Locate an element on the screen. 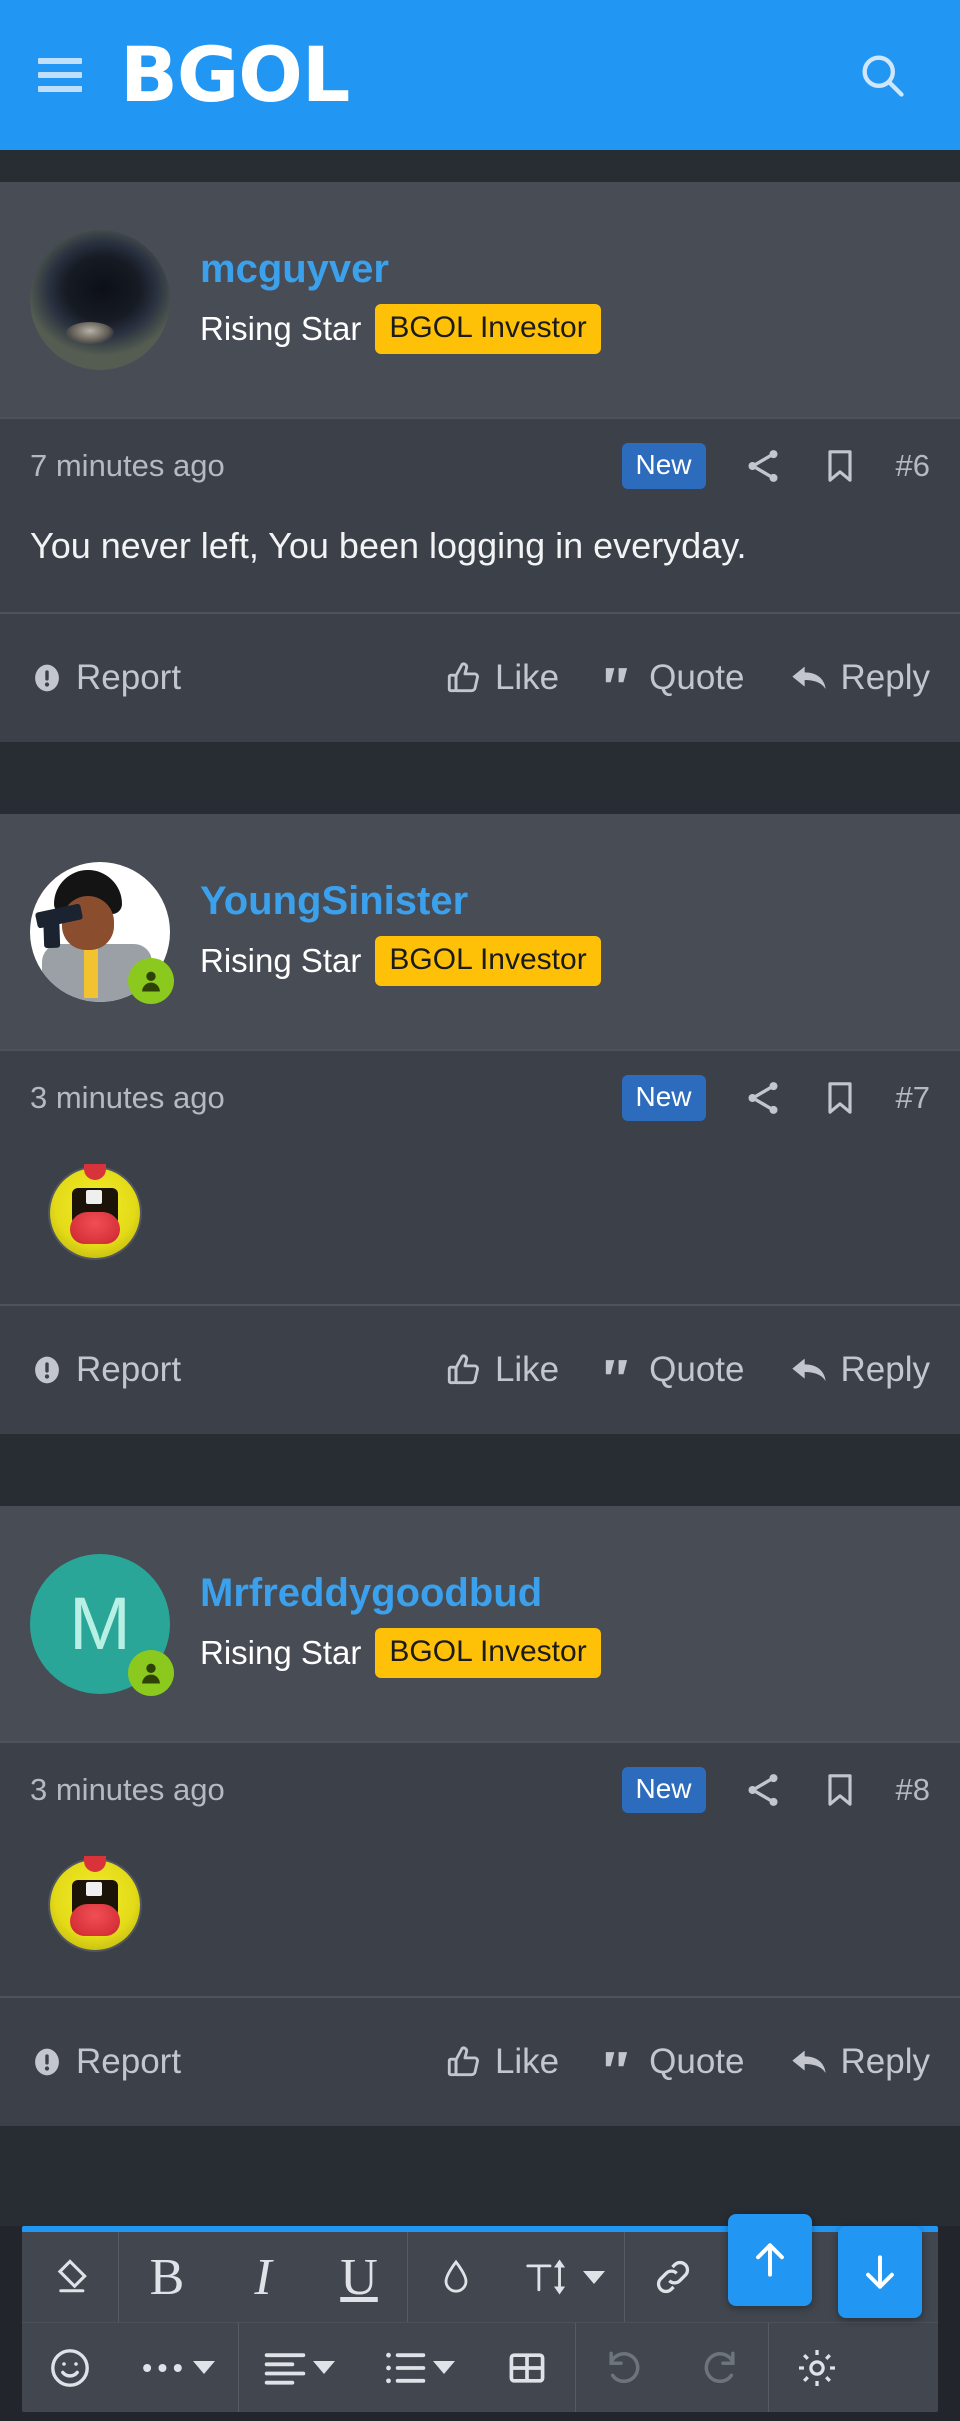  link-icon is located at coordinates (673, 2277).